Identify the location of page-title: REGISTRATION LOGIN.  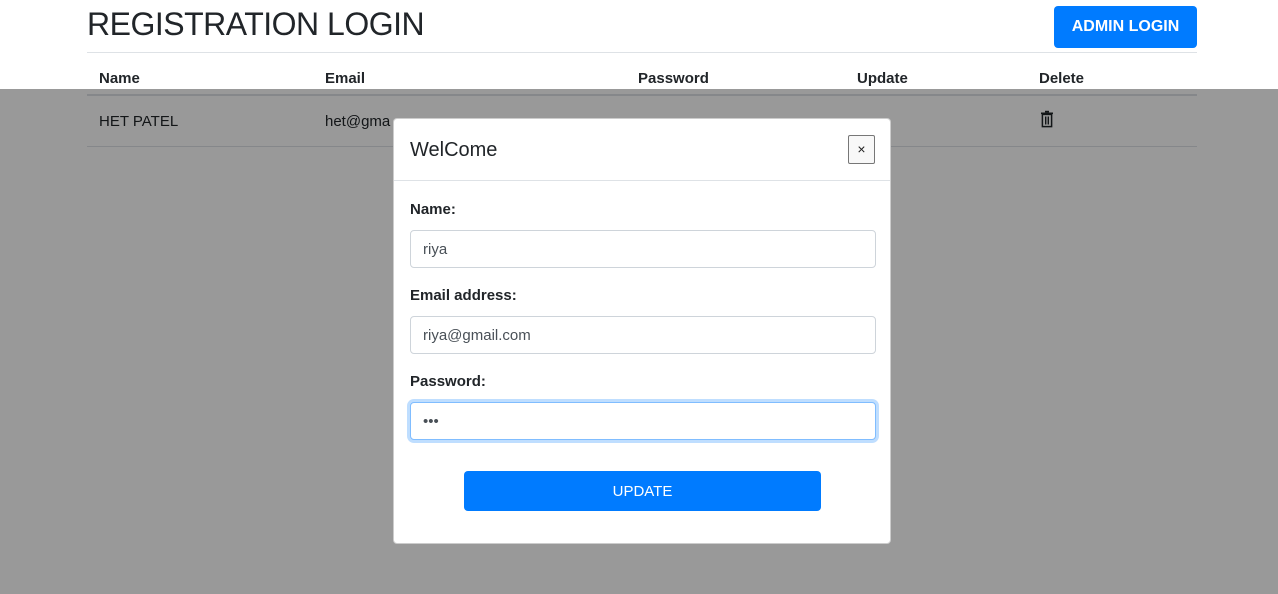
(256, 24).